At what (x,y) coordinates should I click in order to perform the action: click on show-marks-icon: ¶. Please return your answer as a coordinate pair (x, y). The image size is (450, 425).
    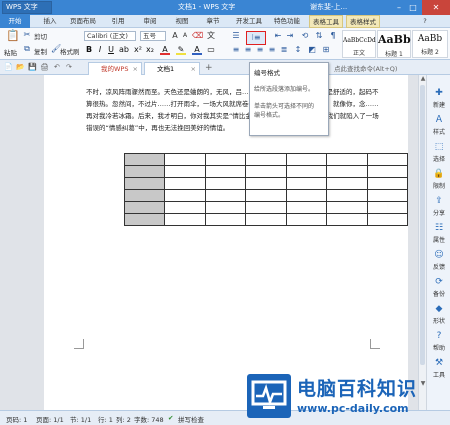
    Looking at the image, I should click on (333, 36).